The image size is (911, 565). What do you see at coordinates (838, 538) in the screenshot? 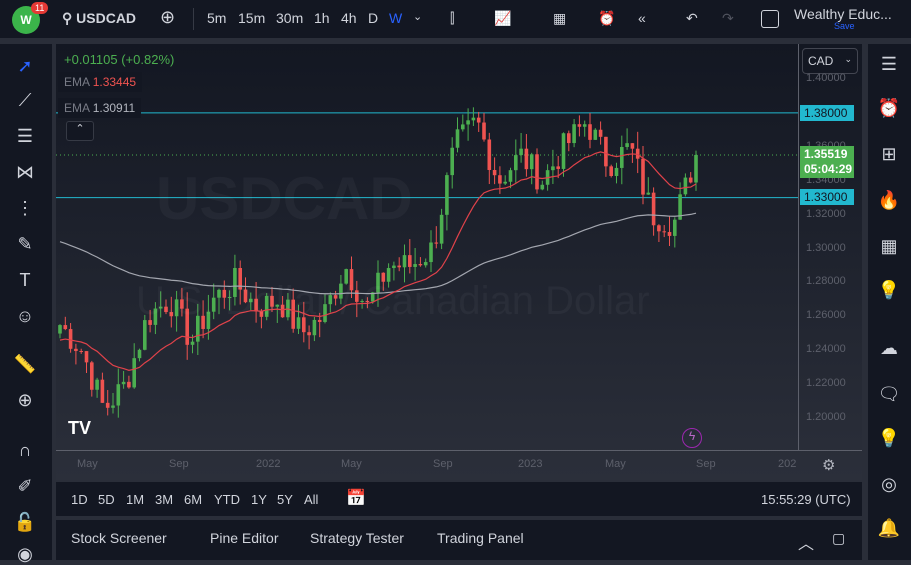
I see `maximize-panel-icon: ▢` at bounding box center [838, 538].